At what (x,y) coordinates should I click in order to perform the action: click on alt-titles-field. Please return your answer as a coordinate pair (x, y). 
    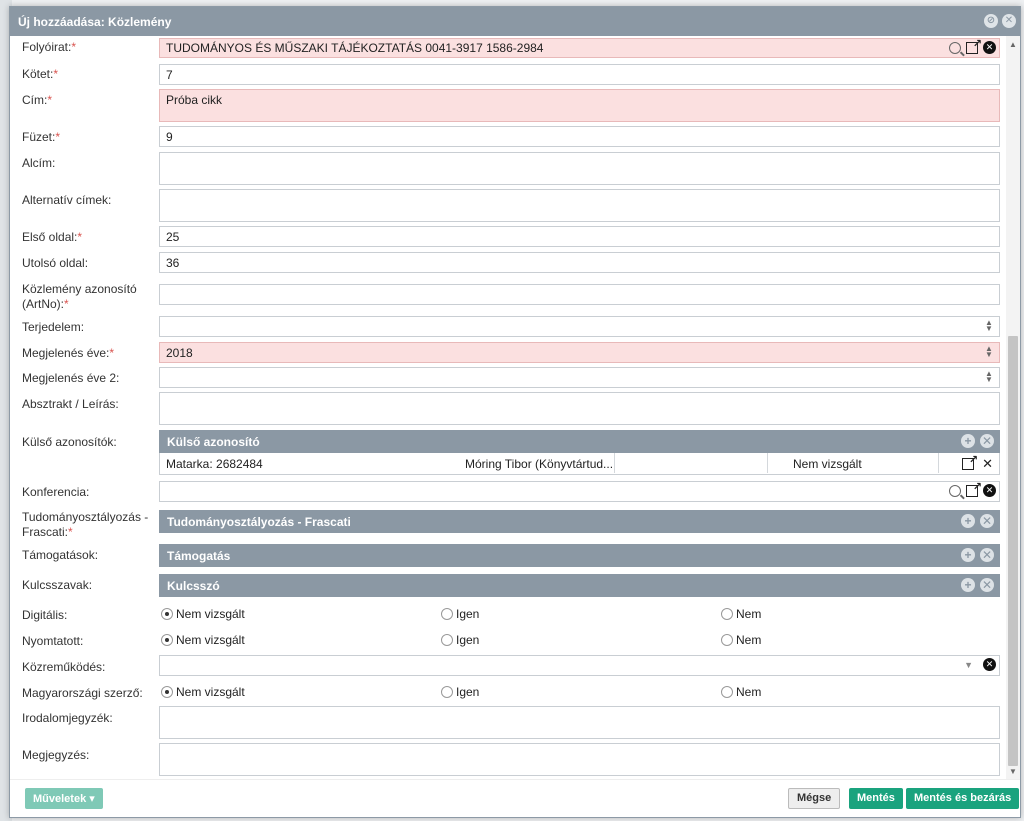
    Looking at the image, I should click on (579, 205).